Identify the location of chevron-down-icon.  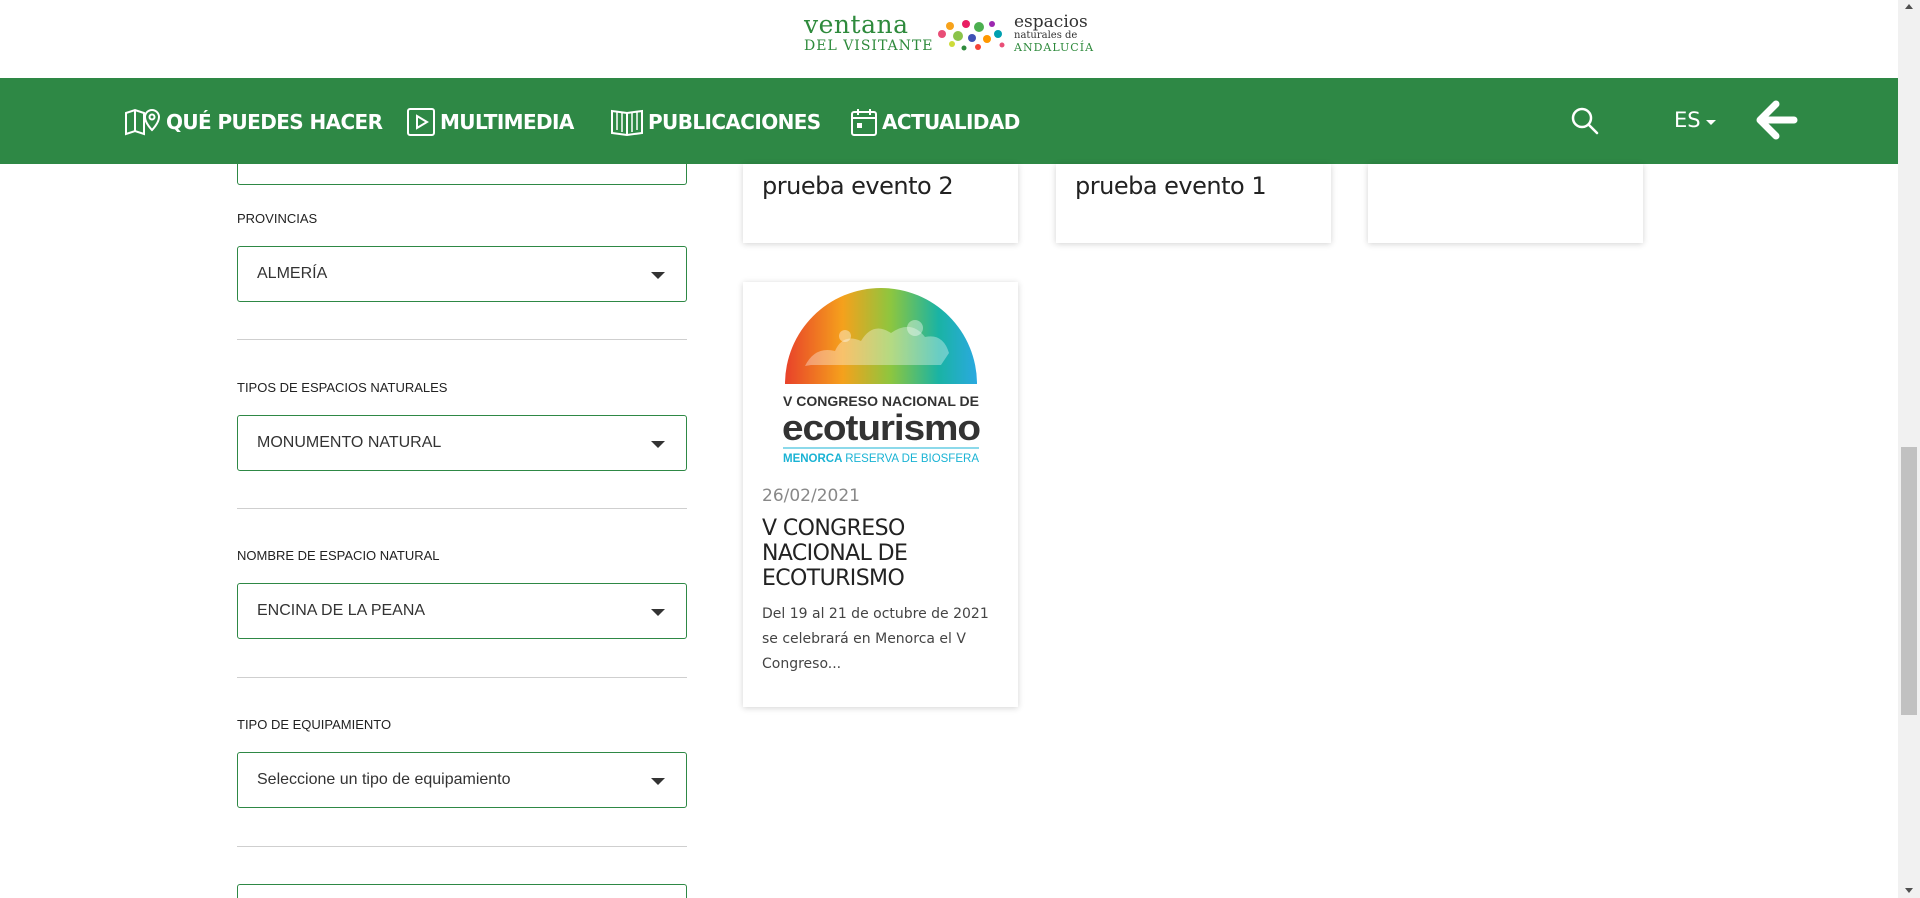
(1710, 122).